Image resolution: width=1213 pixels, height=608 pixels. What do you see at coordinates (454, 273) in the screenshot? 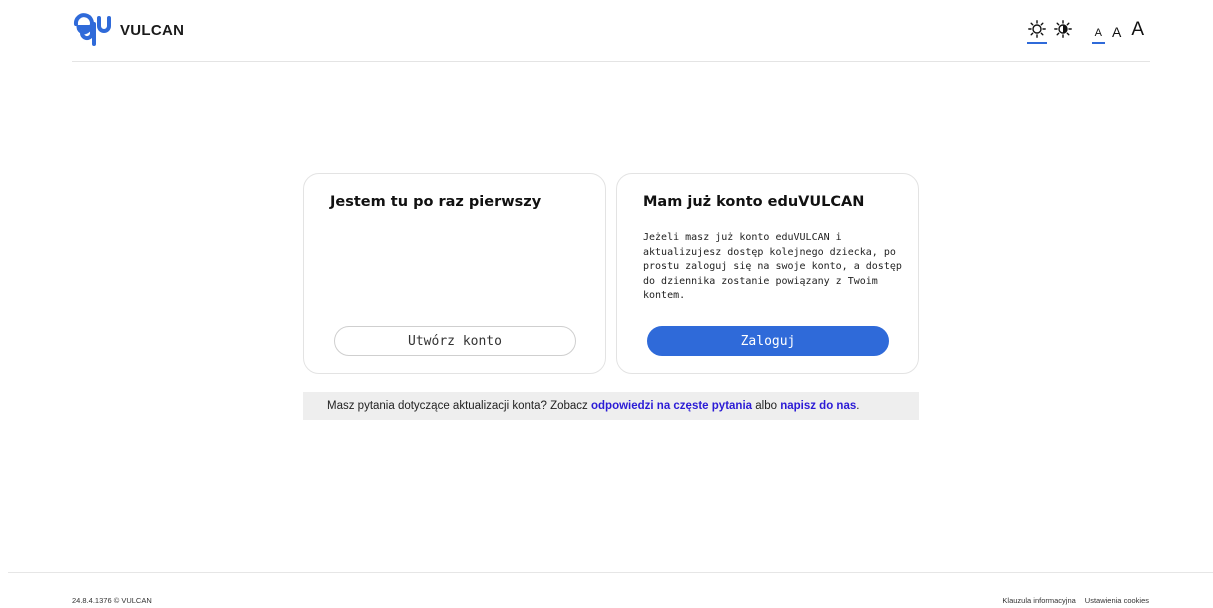
I see `new-user-card: Jestem tu po raz pierwszy Utwórz konto` at bounding box center [454, 273].